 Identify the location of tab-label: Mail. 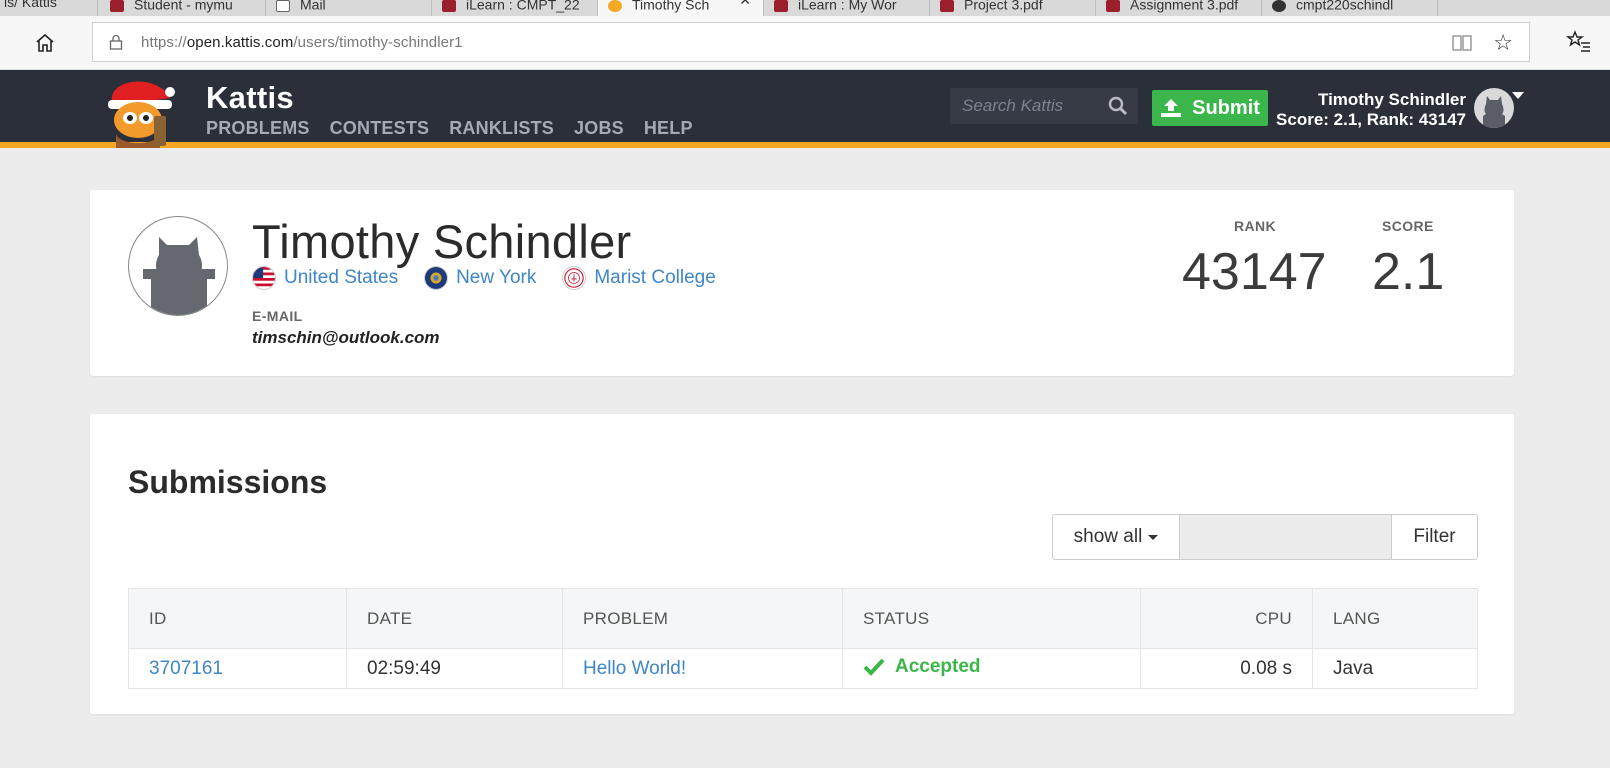
(313, 6).